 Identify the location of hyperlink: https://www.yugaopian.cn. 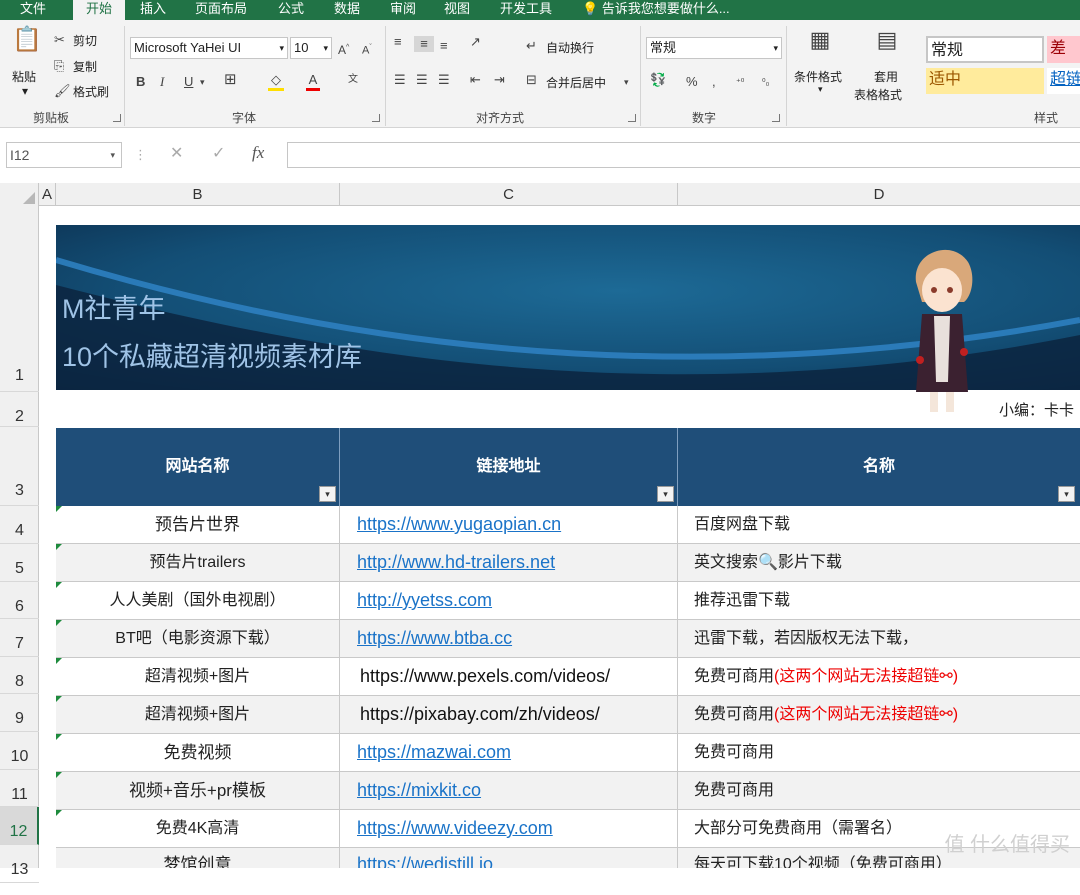
(459, 524).